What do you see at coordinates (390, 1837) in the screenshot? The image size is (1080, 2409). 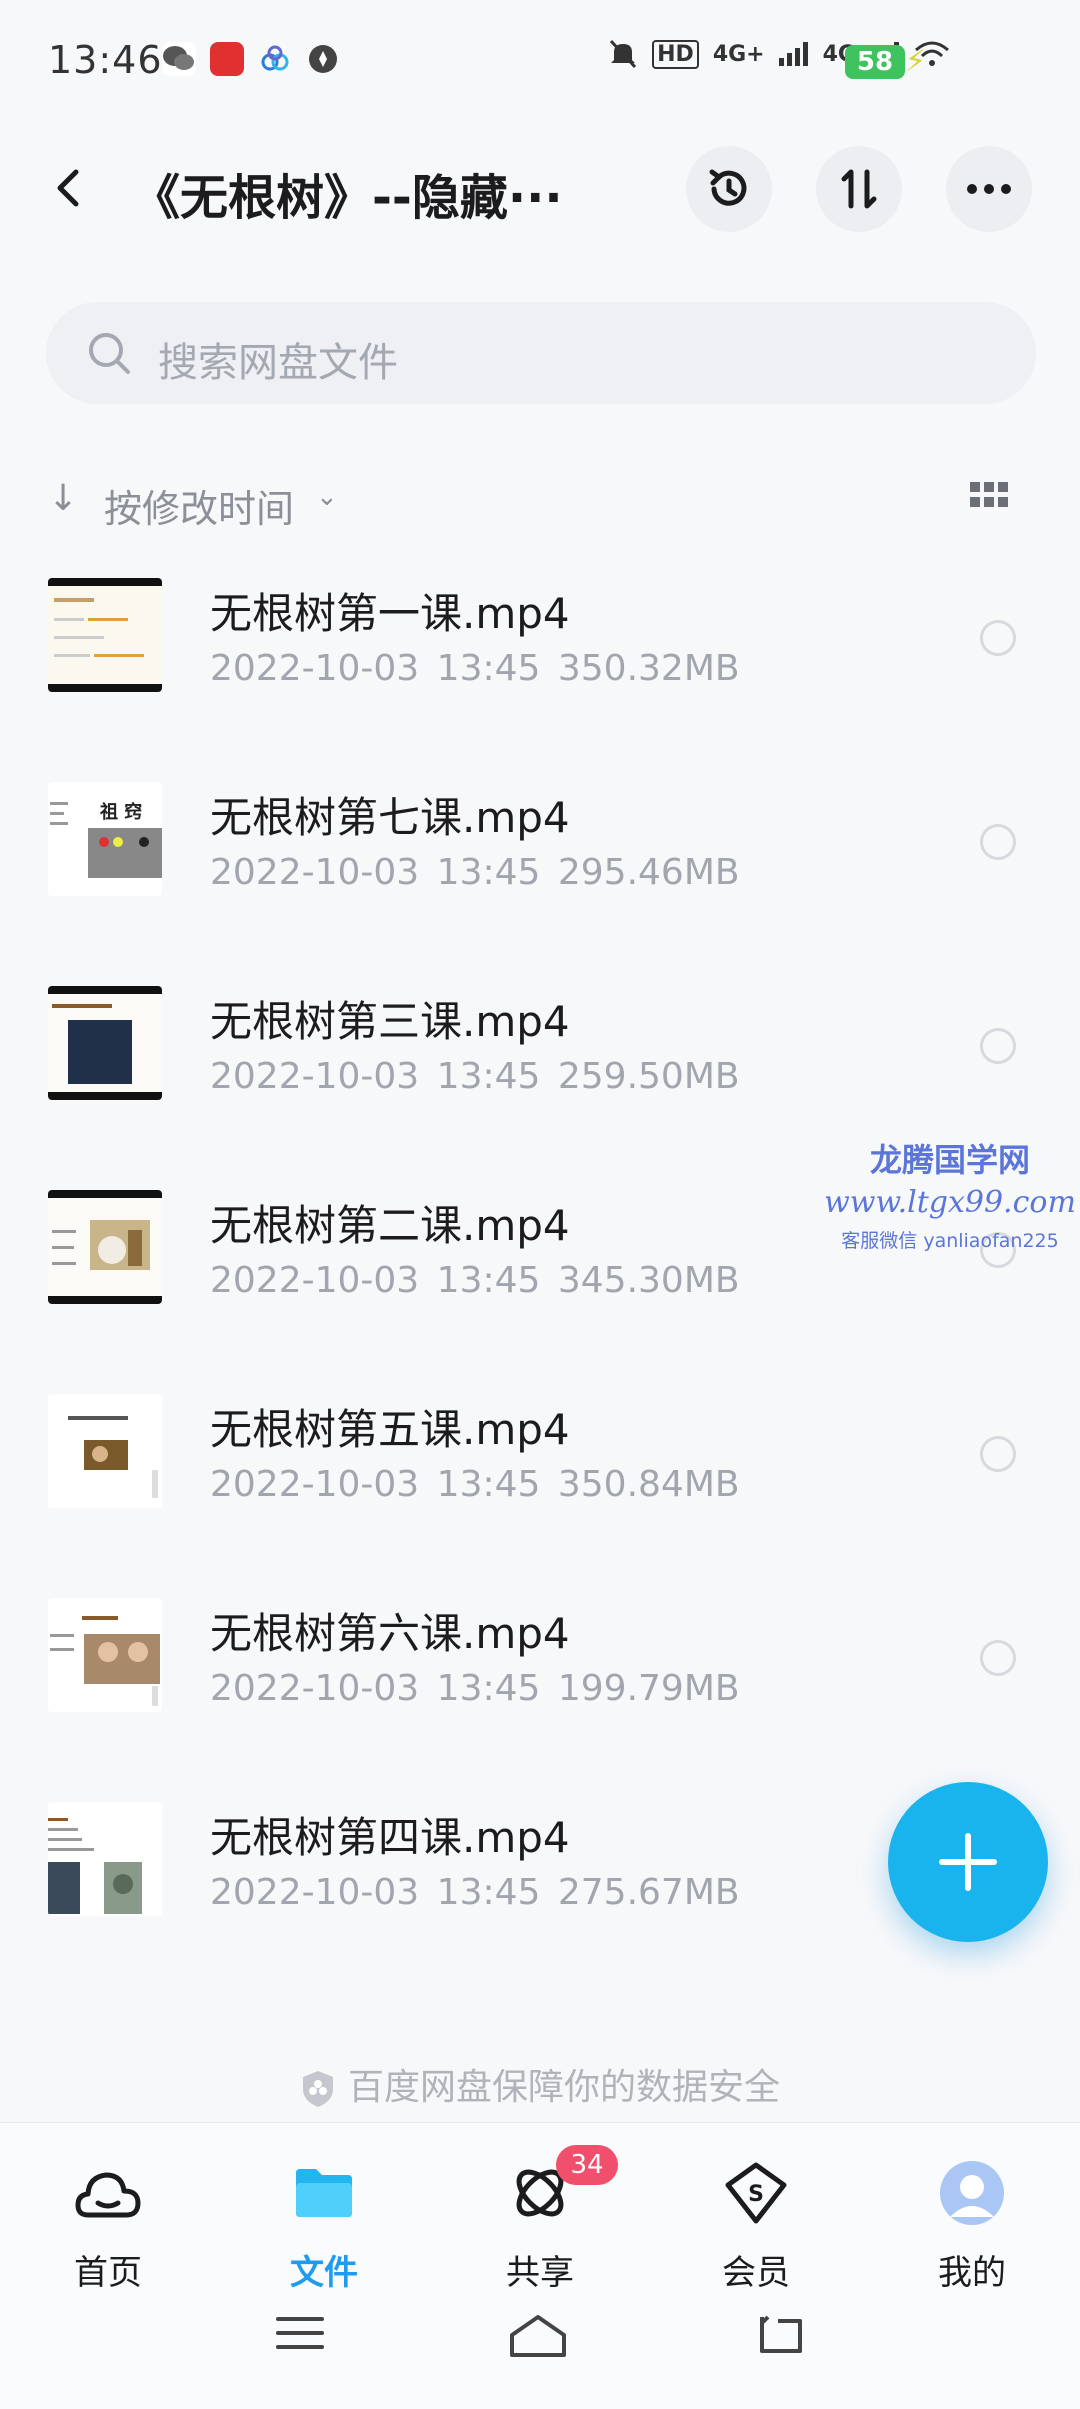 I see `file-name: 无根树第四课.mp4` at bounding box center [390, 1837].